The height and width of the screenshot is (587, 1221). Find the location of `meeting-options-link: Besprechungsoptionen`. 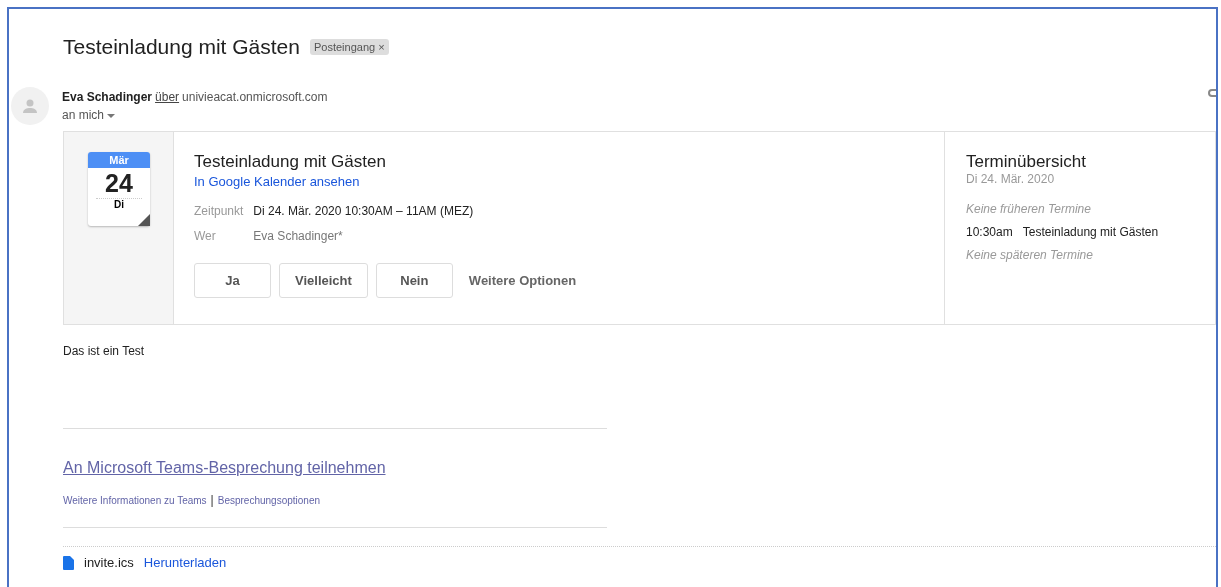

meeting-options-link: Besprechungsoptionen is located at coordinates (269, 500).